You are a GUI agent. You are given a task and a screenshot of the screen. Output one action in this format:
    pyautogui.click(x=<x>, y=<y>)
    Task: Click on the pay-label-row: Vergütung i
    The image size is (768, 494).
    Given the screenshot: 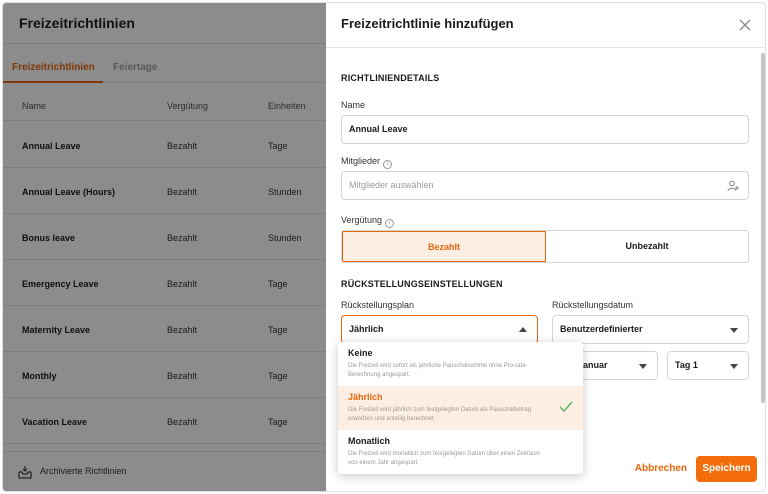 What is the action you would take?
    pyautogui.click(x=368, y=221)
    